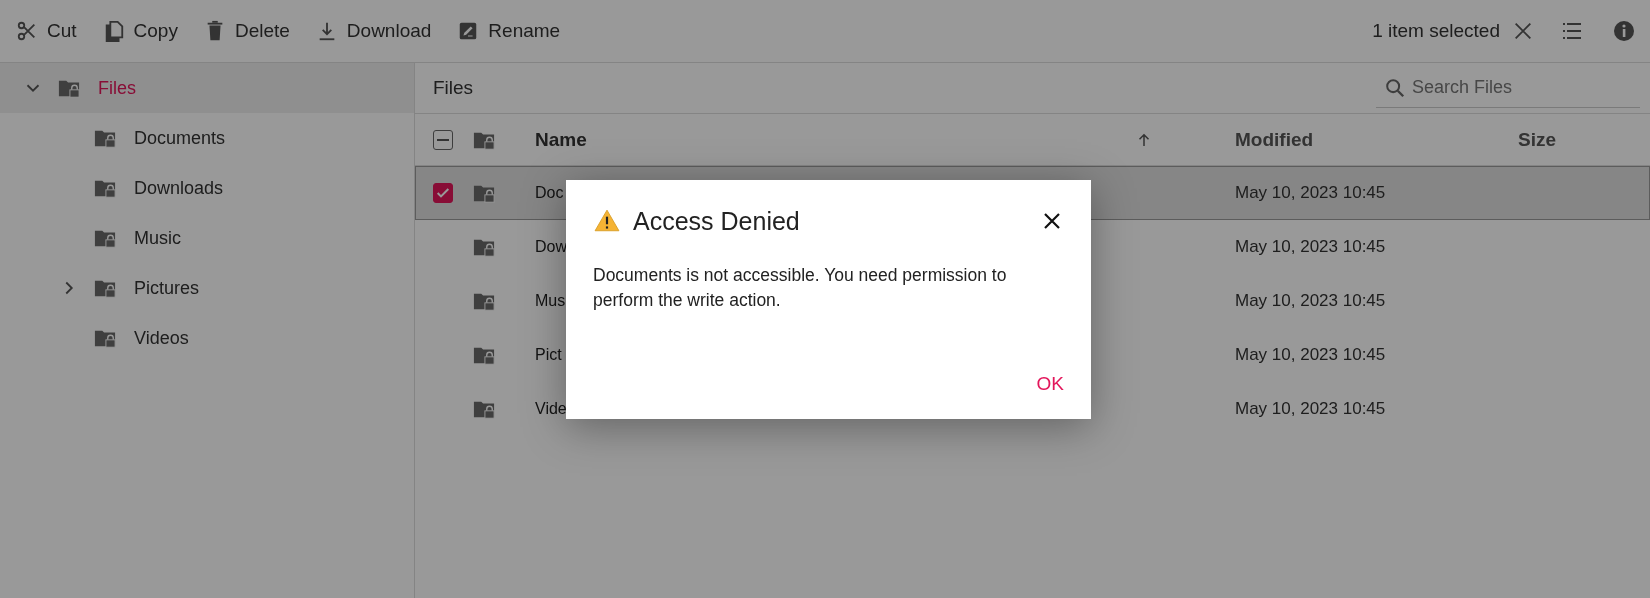 This screenshot has width=1650, height=598. Describe the element at coordinates (551, 409) in the screenshot. I see `file-name: Vide` at that location.